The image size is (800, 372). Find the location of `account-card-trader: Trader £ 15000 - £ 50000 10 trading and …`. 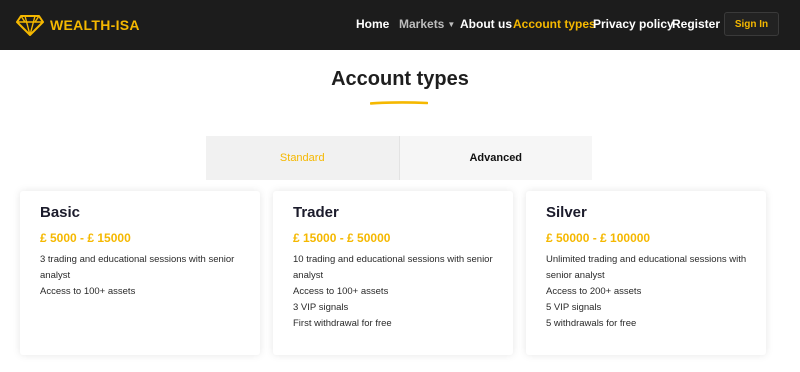

account-card-trader: Trader £ 15000 - £ 50000 10 trading and … is located at coordinates (393, 273).